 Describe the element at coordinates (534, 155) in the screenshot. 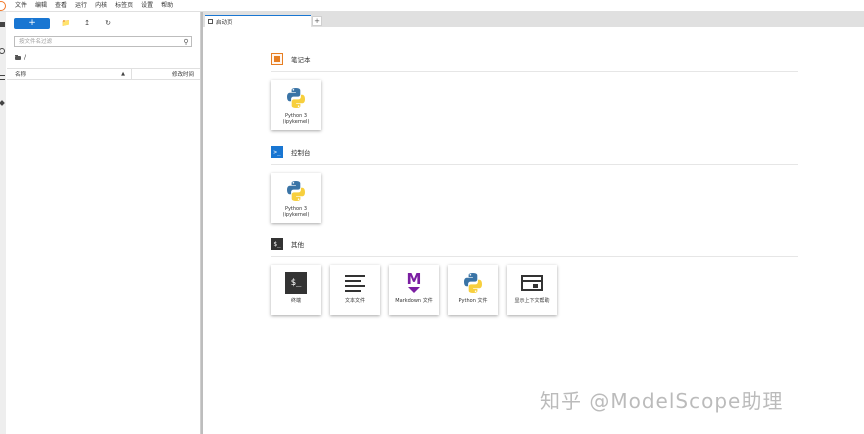

I see `section-header-console: >_ 控制台` at that location.